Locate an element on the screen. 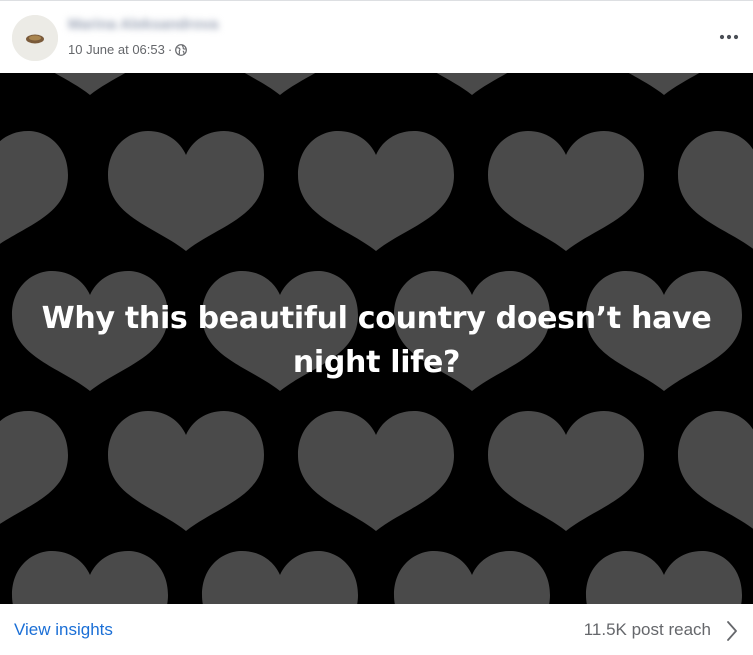 This screenshot has width=753, height=655. post-date: 10 June at 06:53 is located at coordinates (116, 49).